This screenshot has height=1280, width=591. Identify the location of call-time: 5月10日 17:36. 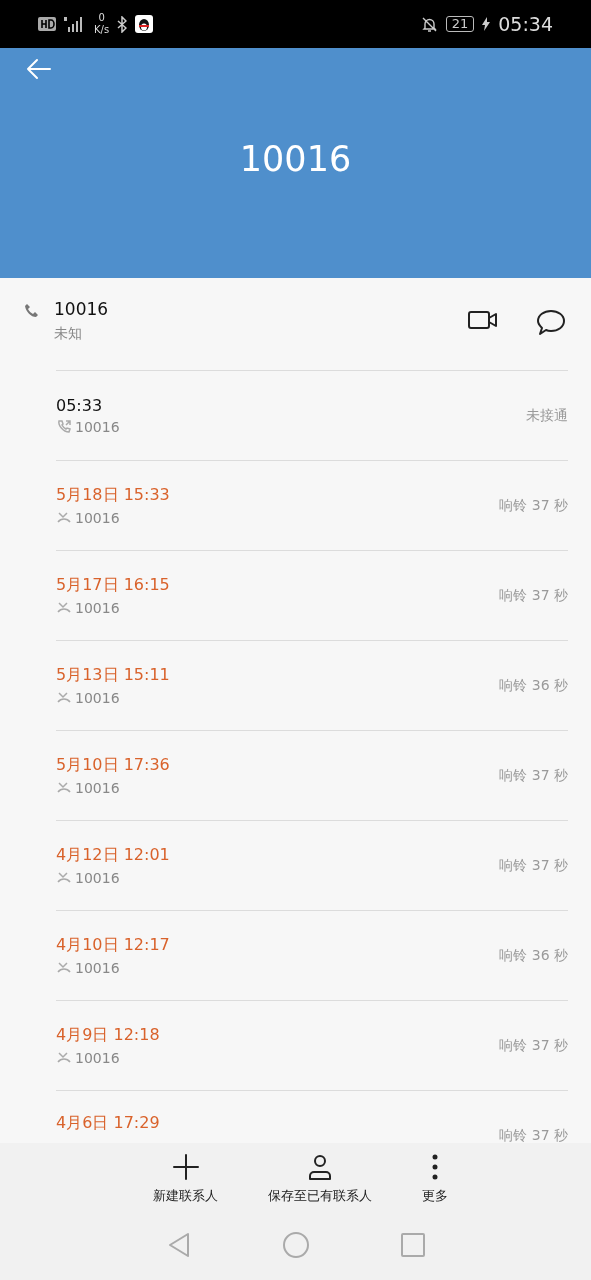
(113, 765).